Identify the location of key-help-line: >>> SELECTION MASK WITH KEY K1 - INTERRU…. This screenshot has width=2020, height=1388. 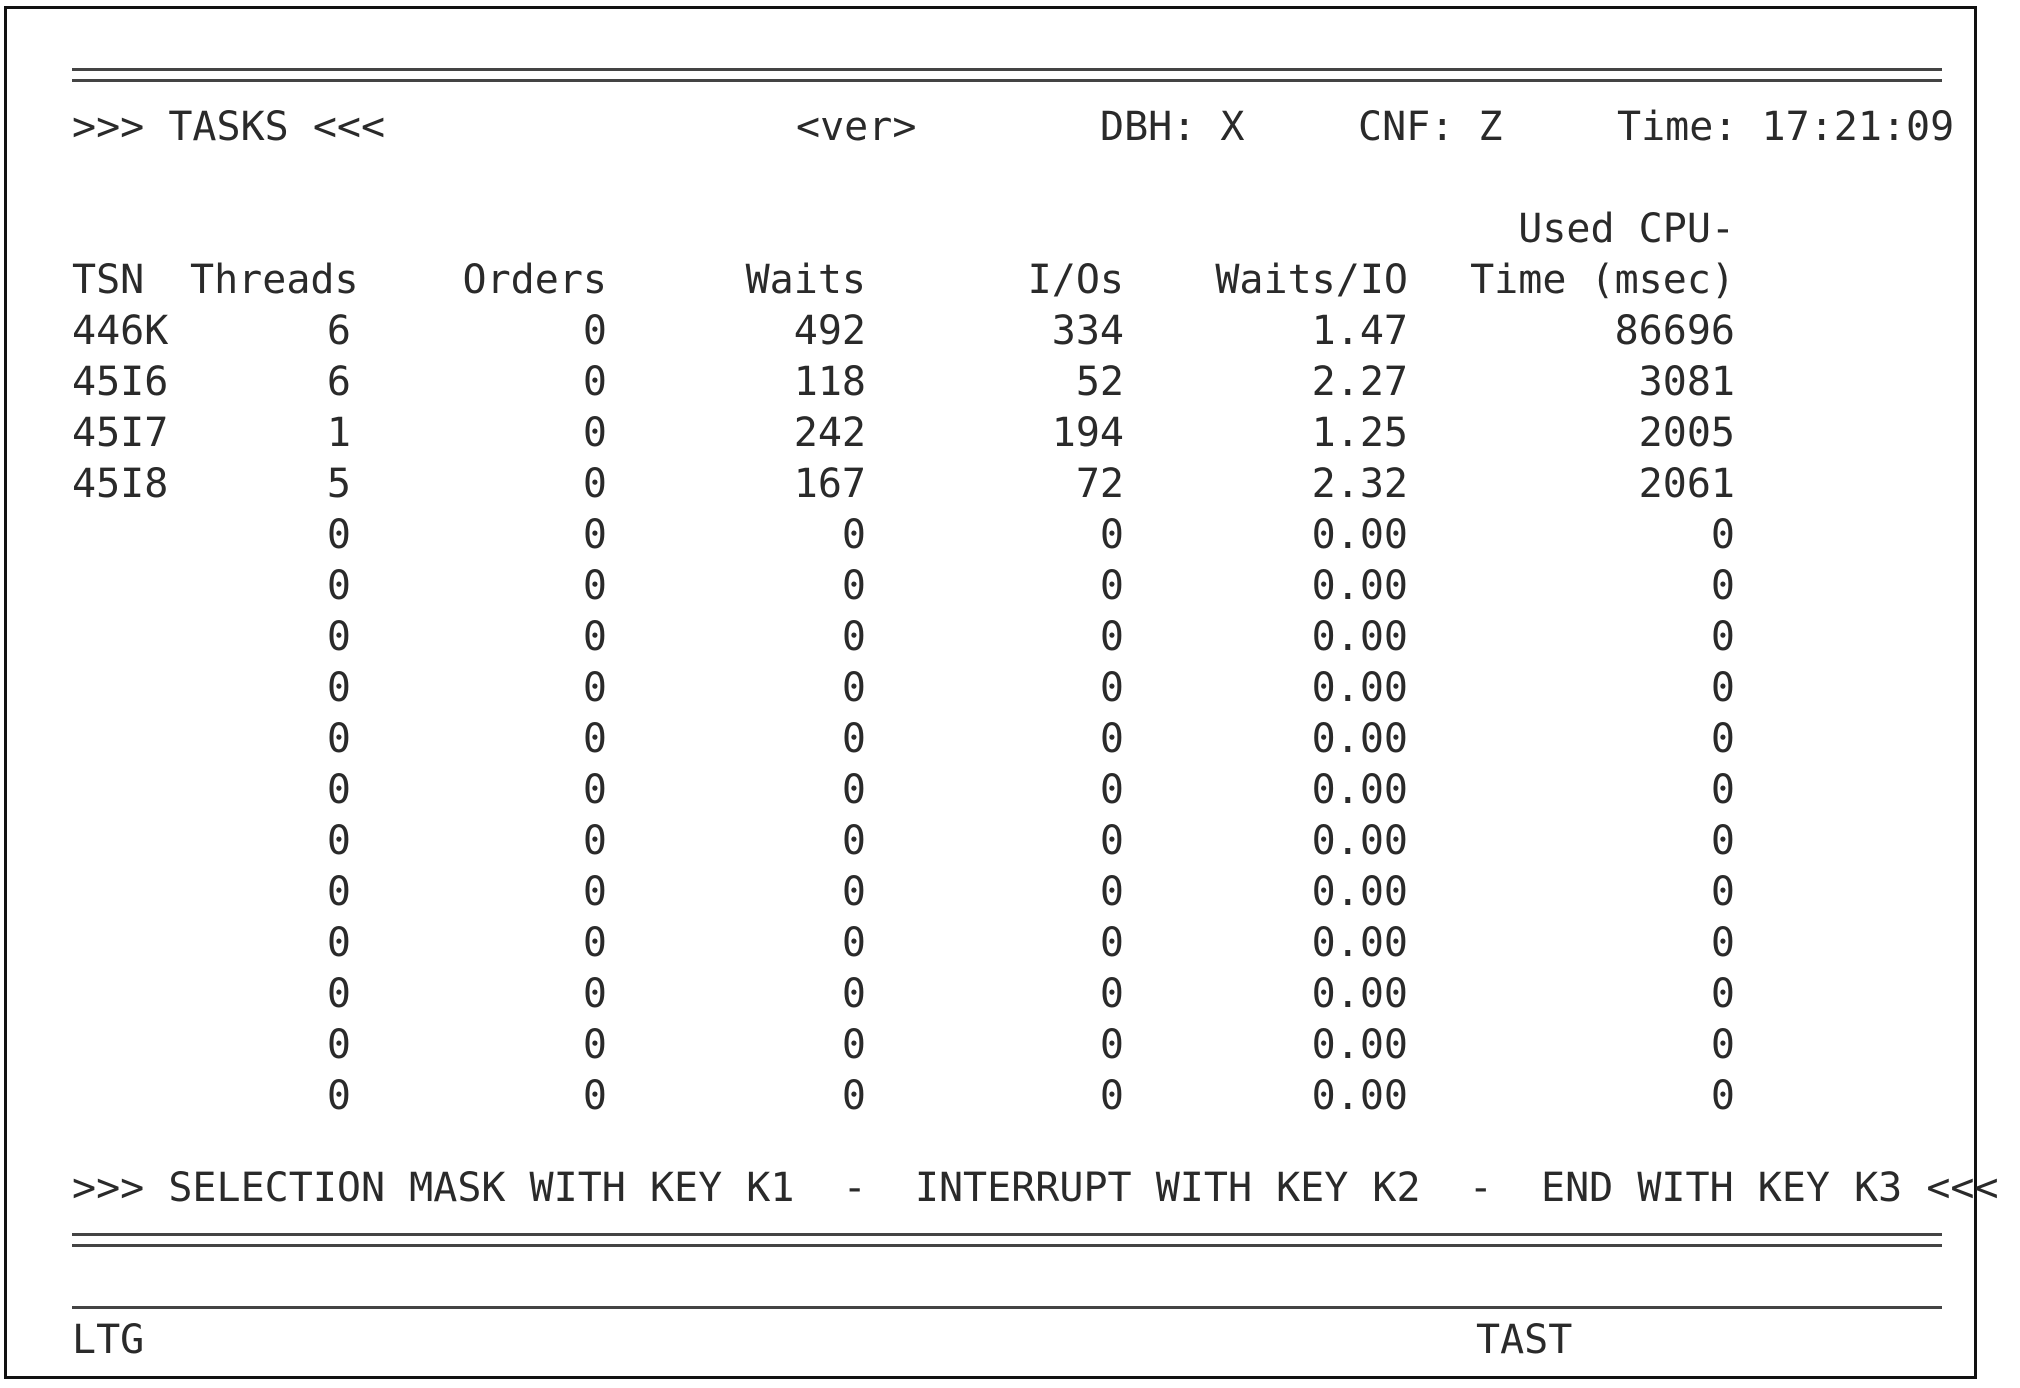
(1035, 1188).